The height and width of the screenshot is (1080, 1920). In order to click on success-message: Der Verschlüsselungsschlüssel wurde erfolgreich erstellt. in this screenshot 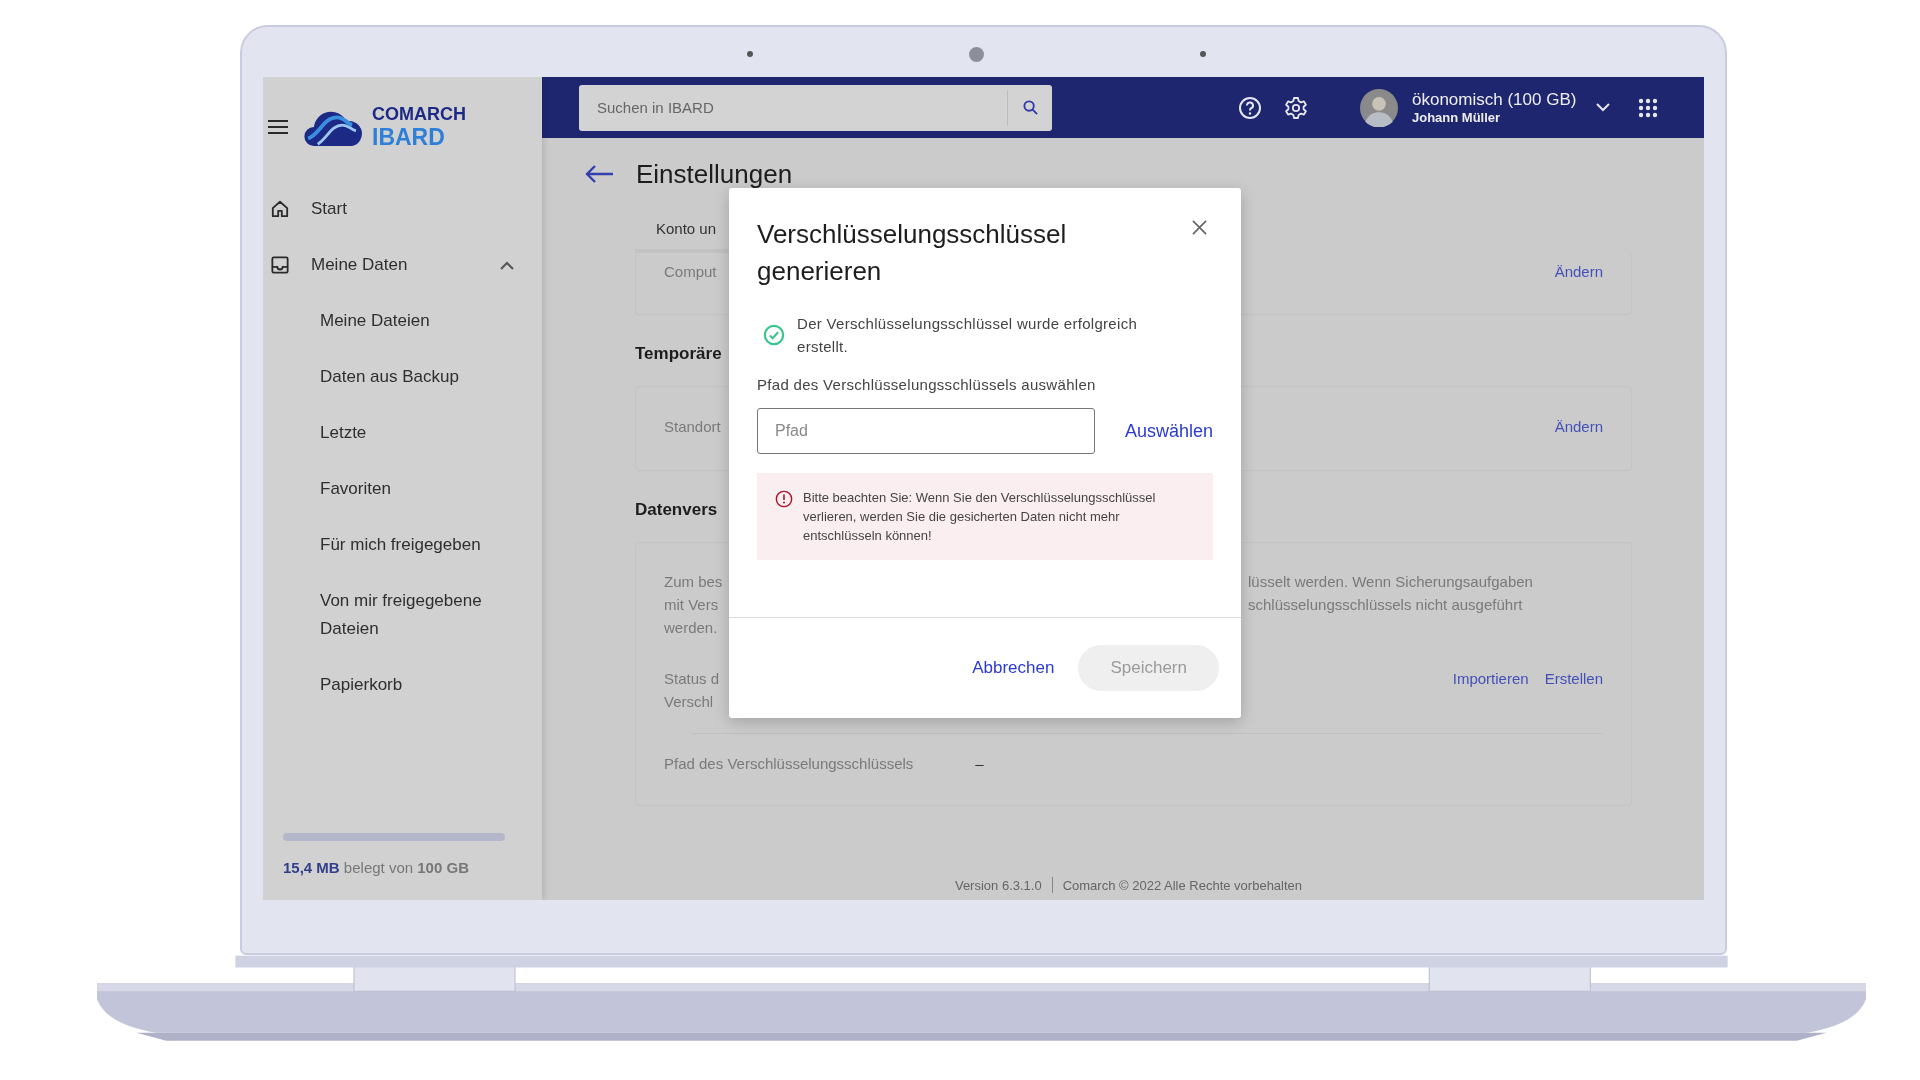, I will do `click(968, 335)`.